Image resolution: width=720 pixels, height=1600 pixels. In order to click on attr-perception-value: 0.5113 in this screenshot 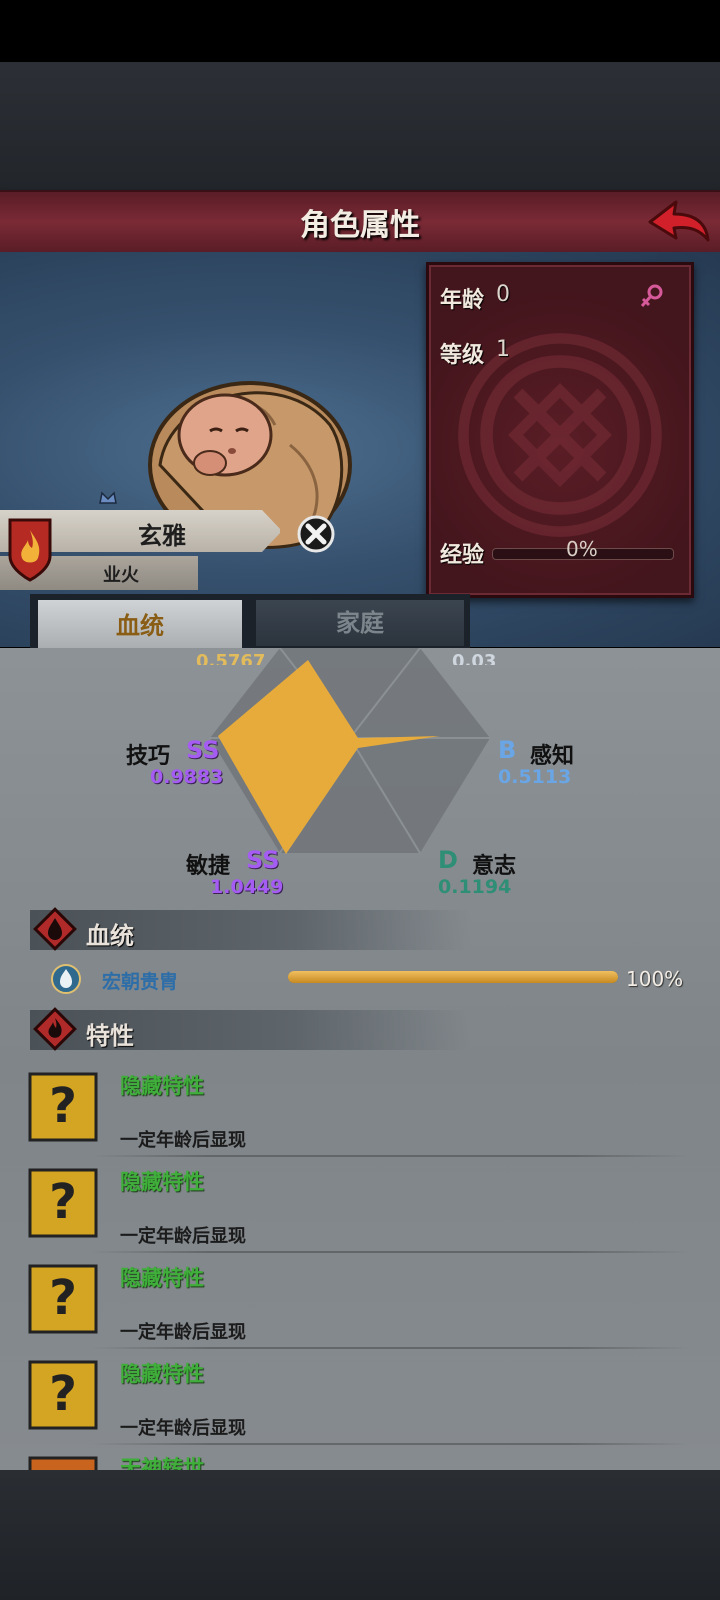, I will do `click(535, 777)`.